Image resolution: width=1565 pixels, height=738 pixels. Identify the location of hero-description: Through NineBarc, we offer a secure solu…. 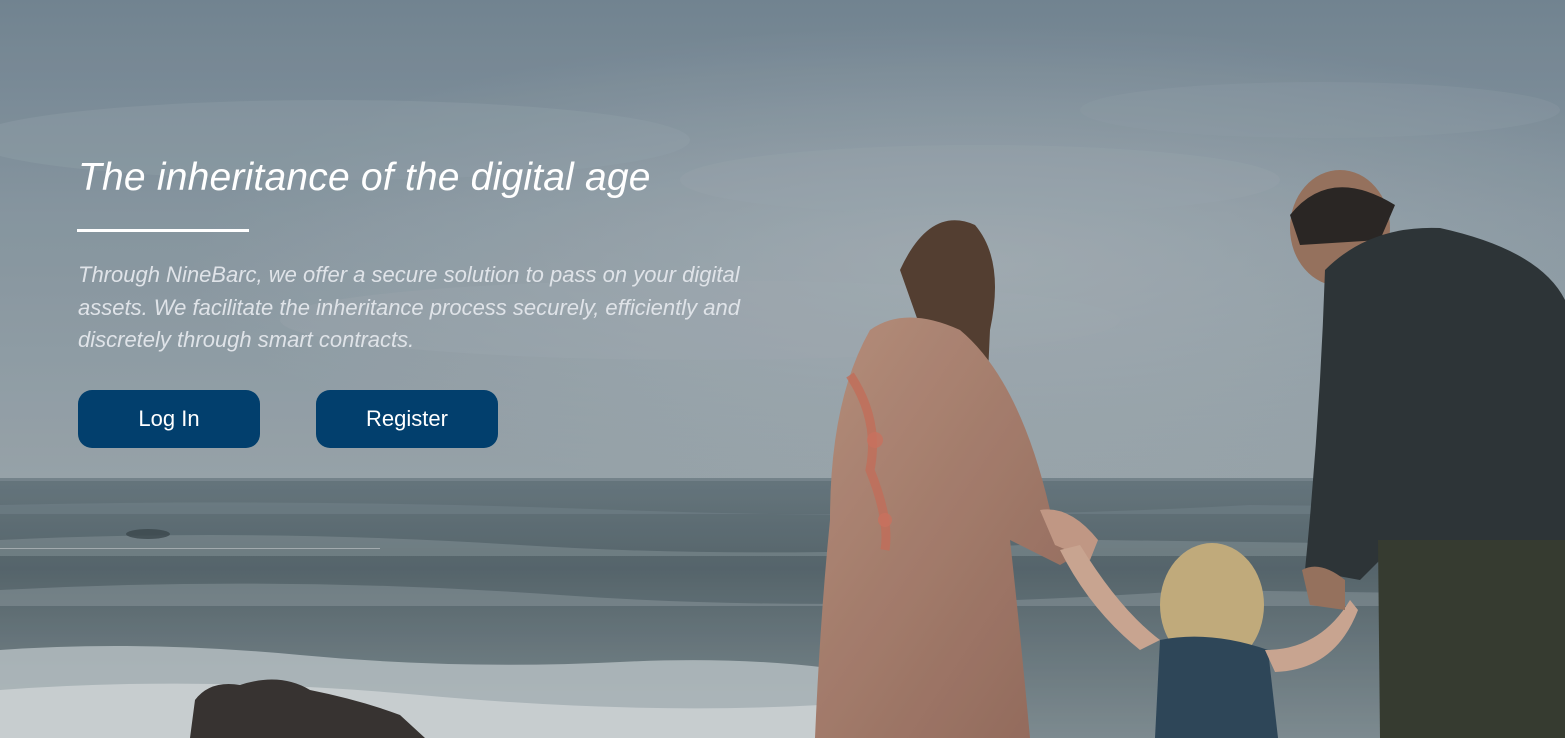
(409, 307).